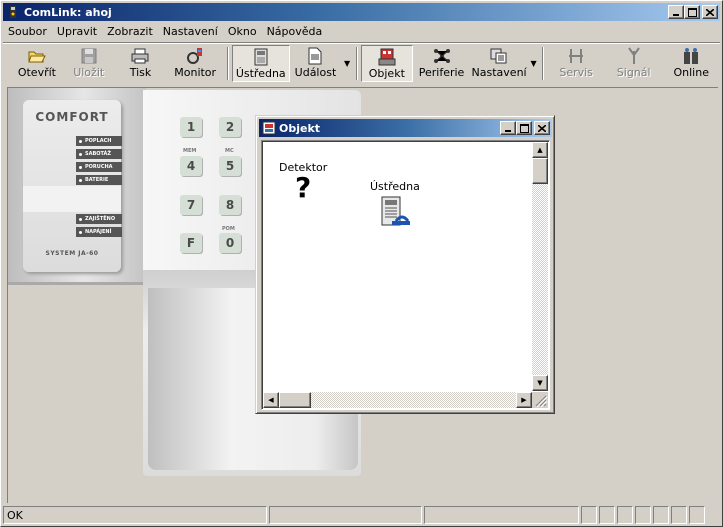  Describe the element at coordinates (315, 72) in the screenshot. I see `udalost-label: Událost` at that location.